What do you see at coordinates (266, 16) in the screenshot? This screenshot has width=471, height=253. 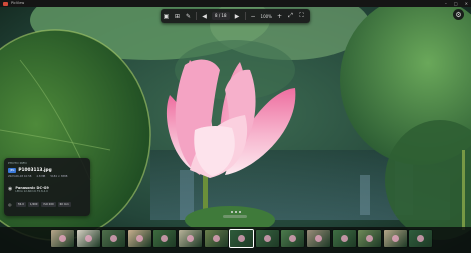 I see `zoom-level: 100%` at bounding box center [266, 16].